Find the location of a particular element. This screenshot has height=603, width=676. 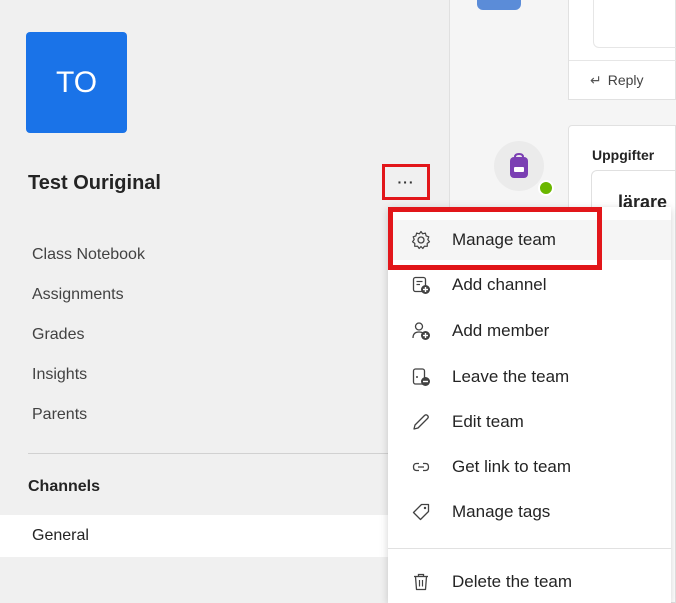

menu-item-label: Add member is located at coordinates (501, 330).